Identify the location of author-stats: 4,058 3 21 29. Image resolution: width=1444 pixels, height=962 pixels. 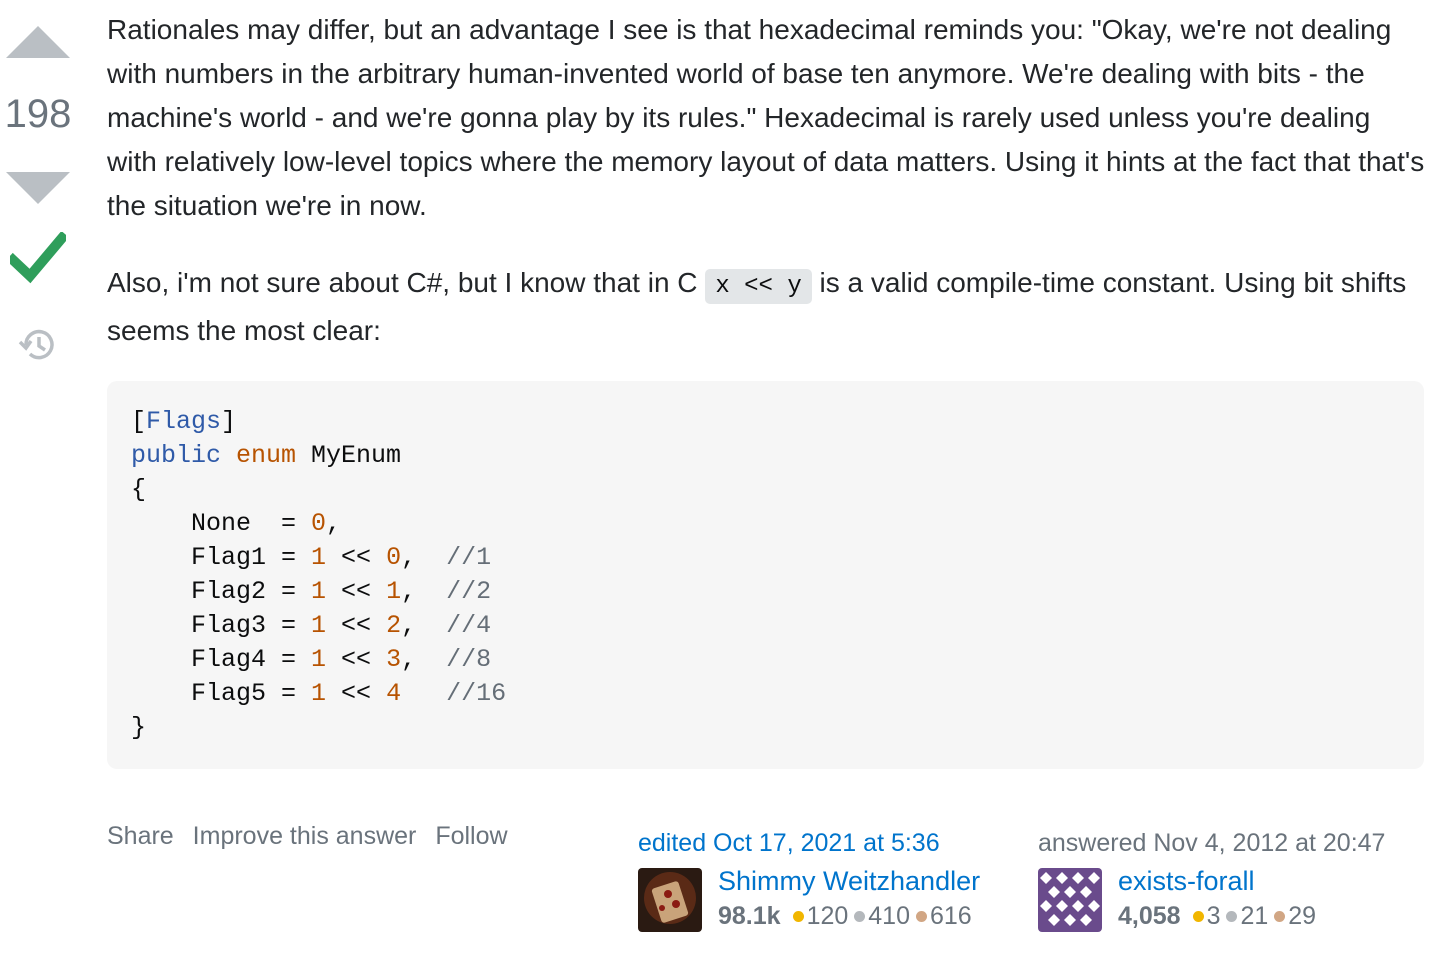
(1217, 916).